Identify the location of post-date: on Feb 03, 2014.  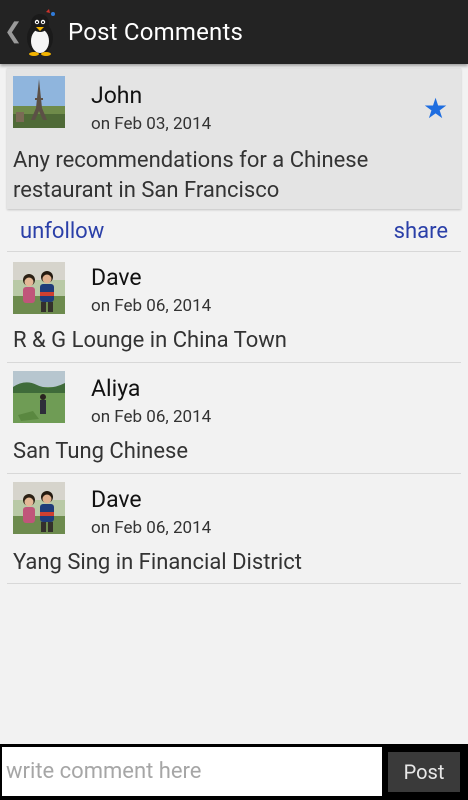
(151, 124).